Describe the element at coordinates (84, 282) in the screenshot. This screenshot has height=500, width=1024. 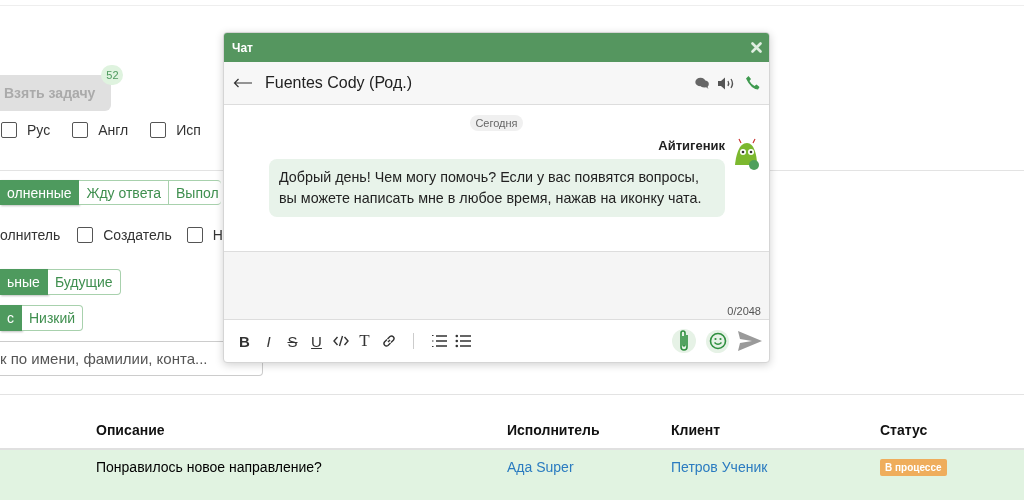
I see `filter-tab: Будущие` at that location.